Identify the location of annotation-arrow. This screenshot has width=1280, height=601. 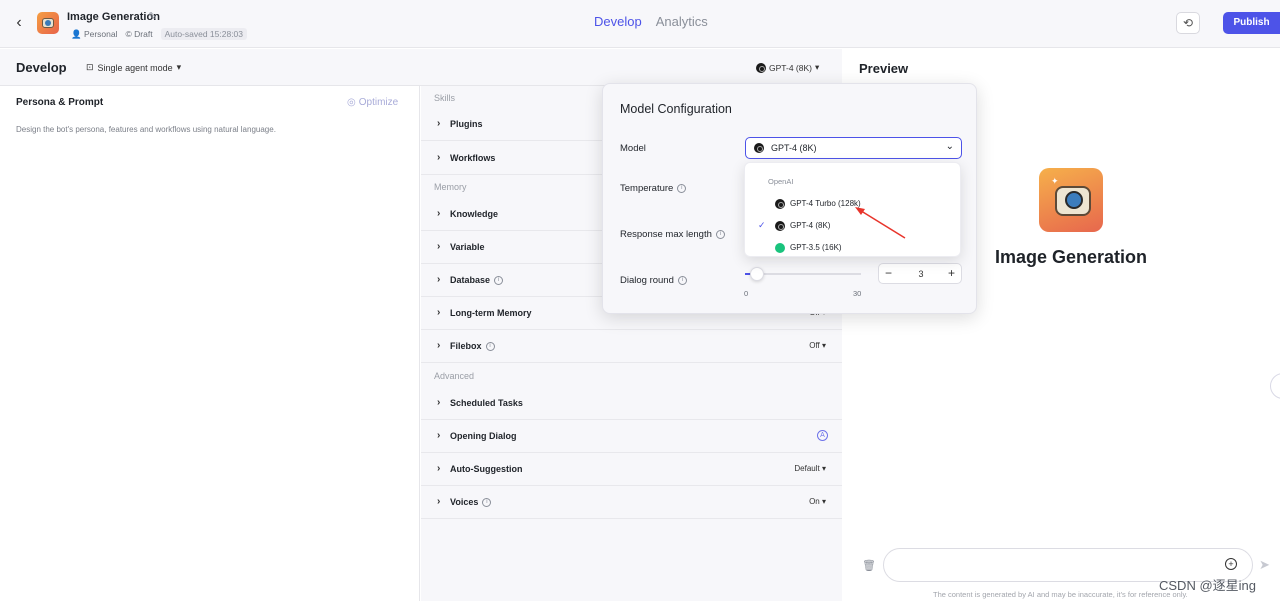
(880, 223).